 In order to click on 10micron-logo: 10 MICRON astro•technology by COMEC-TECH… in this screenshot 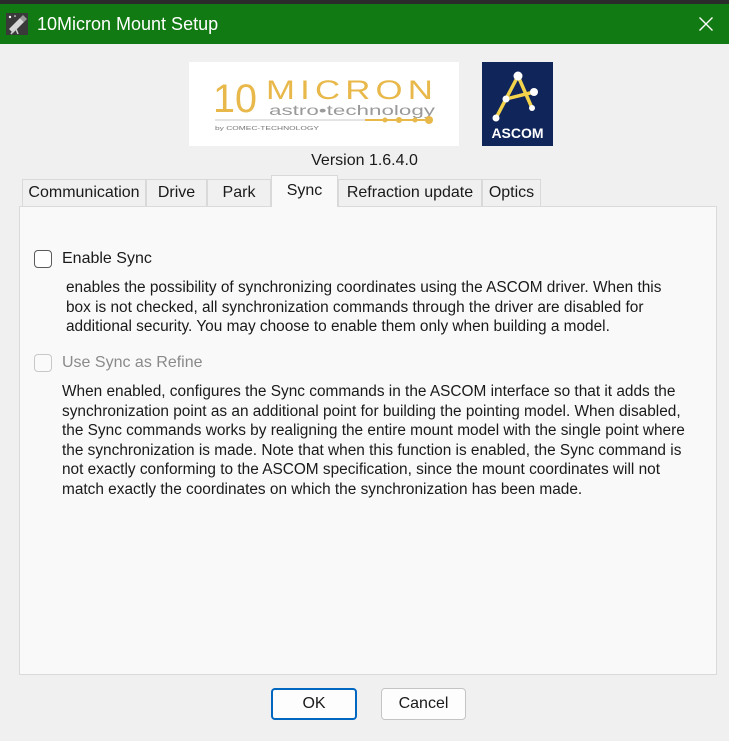, I will do `click(324, 104)`.